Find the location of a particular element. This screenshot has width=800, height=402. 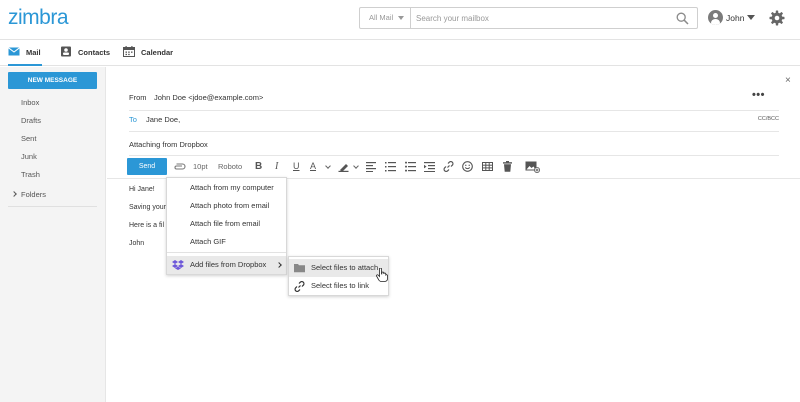

select-files-to-attach-label: Select files to attach is located at coordinates (345, 267).